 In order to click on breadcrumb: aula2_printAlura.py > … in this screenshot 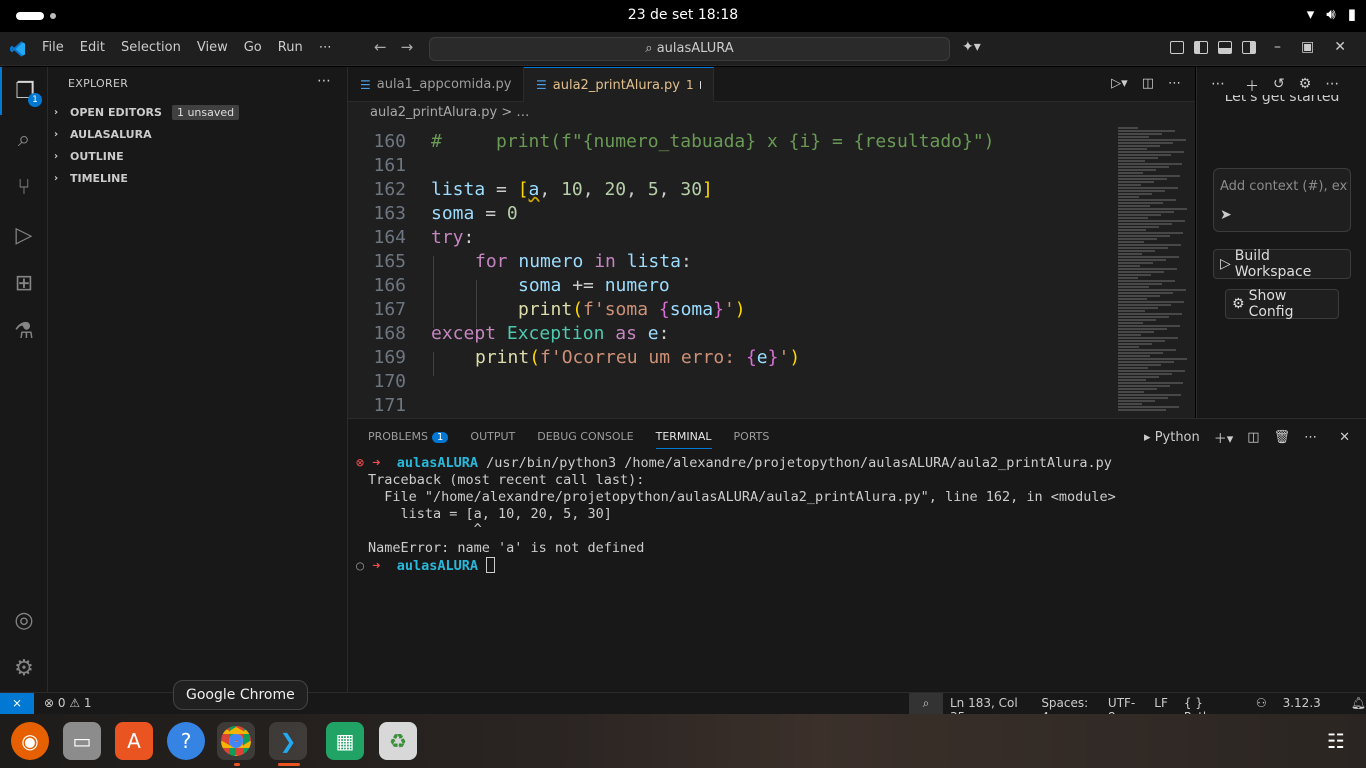, I will do `click(771, 113)`.